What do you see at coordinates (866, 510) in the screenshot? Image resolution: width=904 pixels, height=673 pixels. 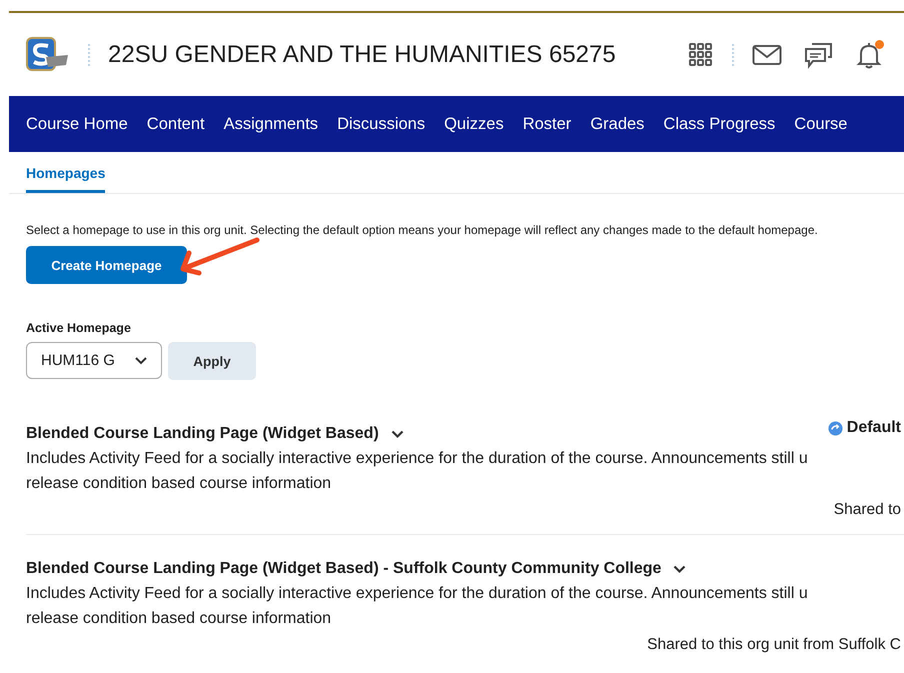 I see `shared-text: Shared to` at bounding box center [866, 510].